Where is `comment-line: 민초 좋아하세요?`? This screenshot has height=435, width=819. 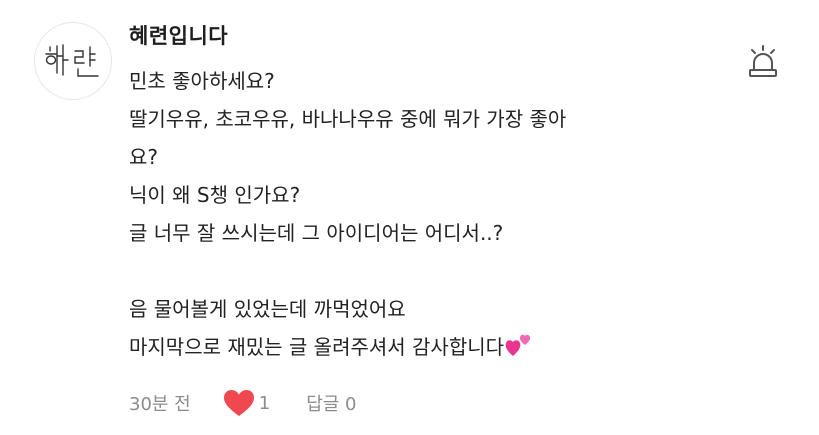 comment-line: 민초 좋아하세요? is located at coordinates (202, 81).